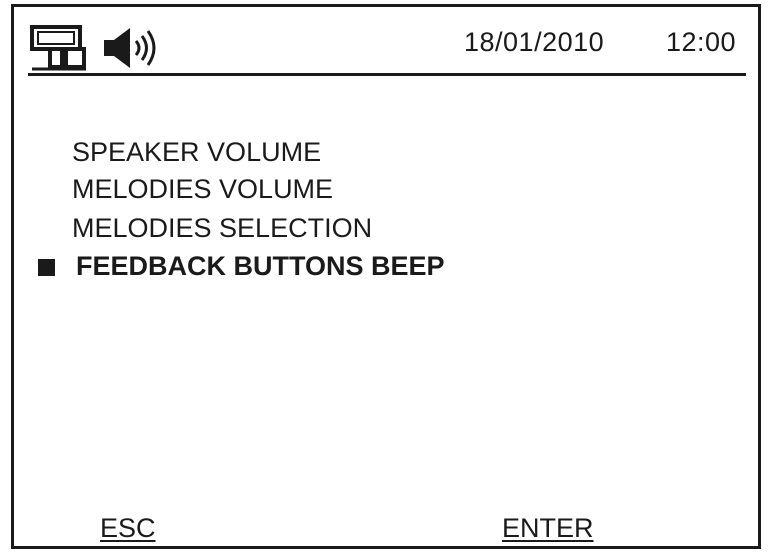  What do you see at coordinates (196, 152) in the screenshot?
I see `menu-item-speaker-volume: SPEAKER VOLUME` at bounding box center [196, 152].